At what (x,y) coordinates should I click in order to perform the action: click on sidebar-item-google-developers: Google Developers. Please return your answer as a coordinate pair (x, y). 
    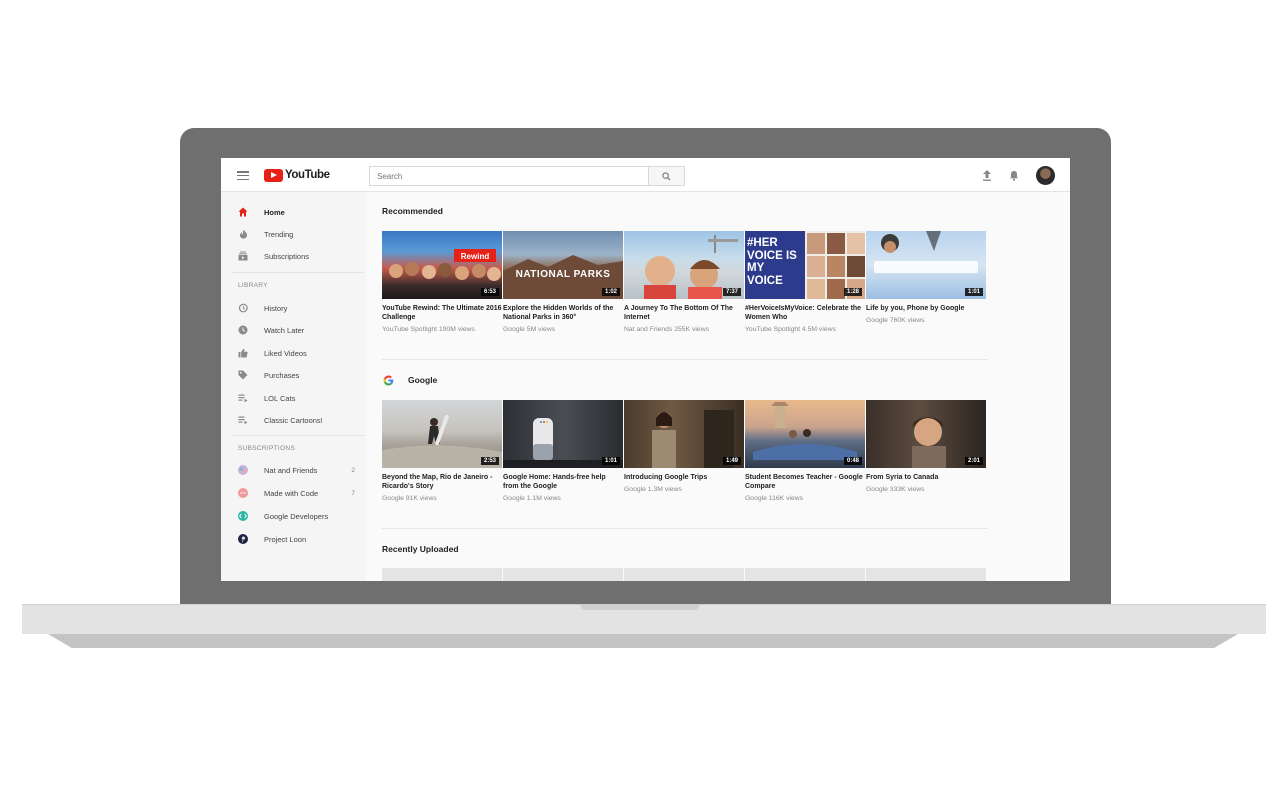
    Looking at the image, I should click on (293, 516).